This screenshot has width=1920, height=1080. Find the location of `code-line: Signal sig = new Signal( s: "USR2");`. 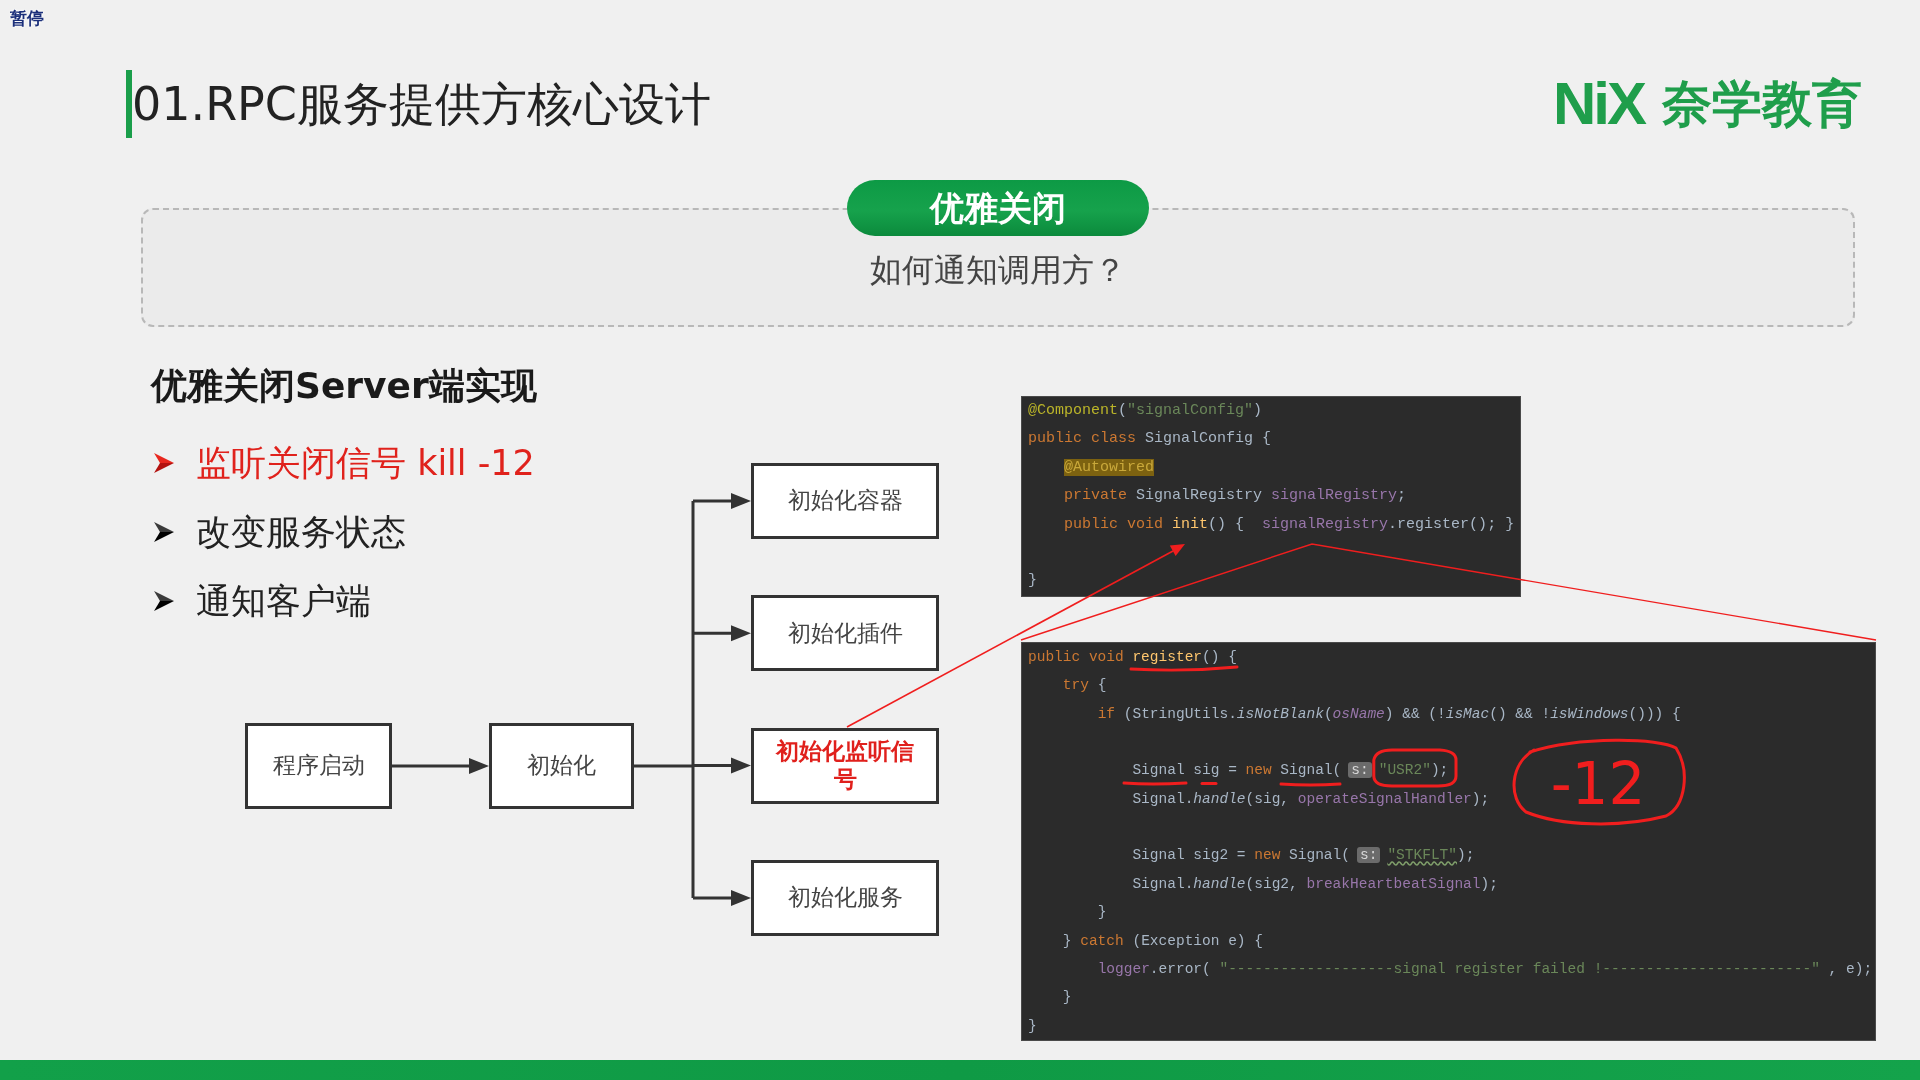

code-line: Signal sig = new Signal( s: "USR2"); is located at coordinates (1290, 770).